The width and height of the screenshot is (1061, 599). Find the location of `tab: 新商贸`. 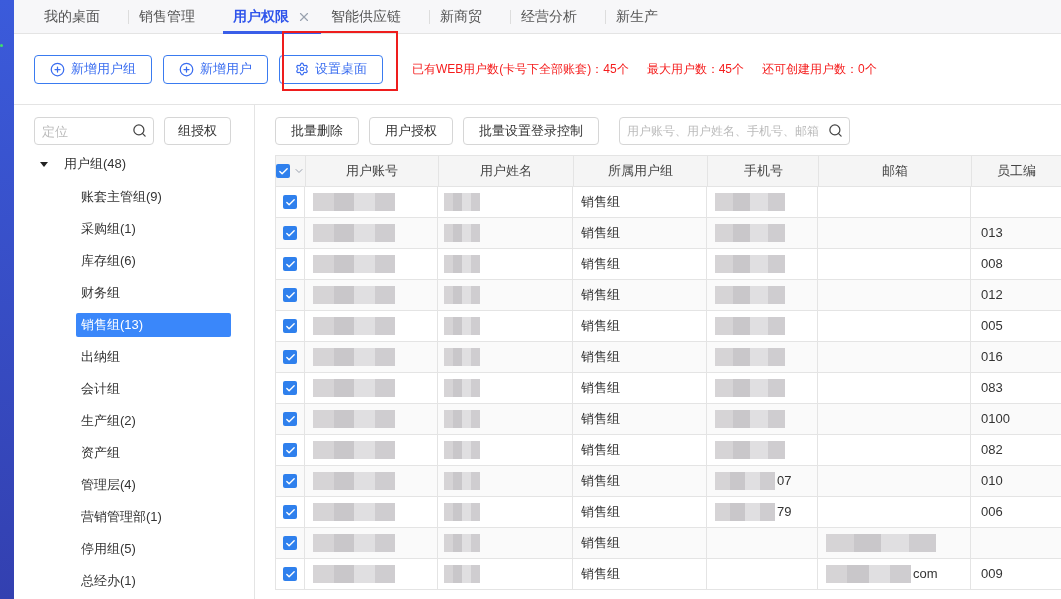

tab: 新商贸 is located at coordinates (461, 17).